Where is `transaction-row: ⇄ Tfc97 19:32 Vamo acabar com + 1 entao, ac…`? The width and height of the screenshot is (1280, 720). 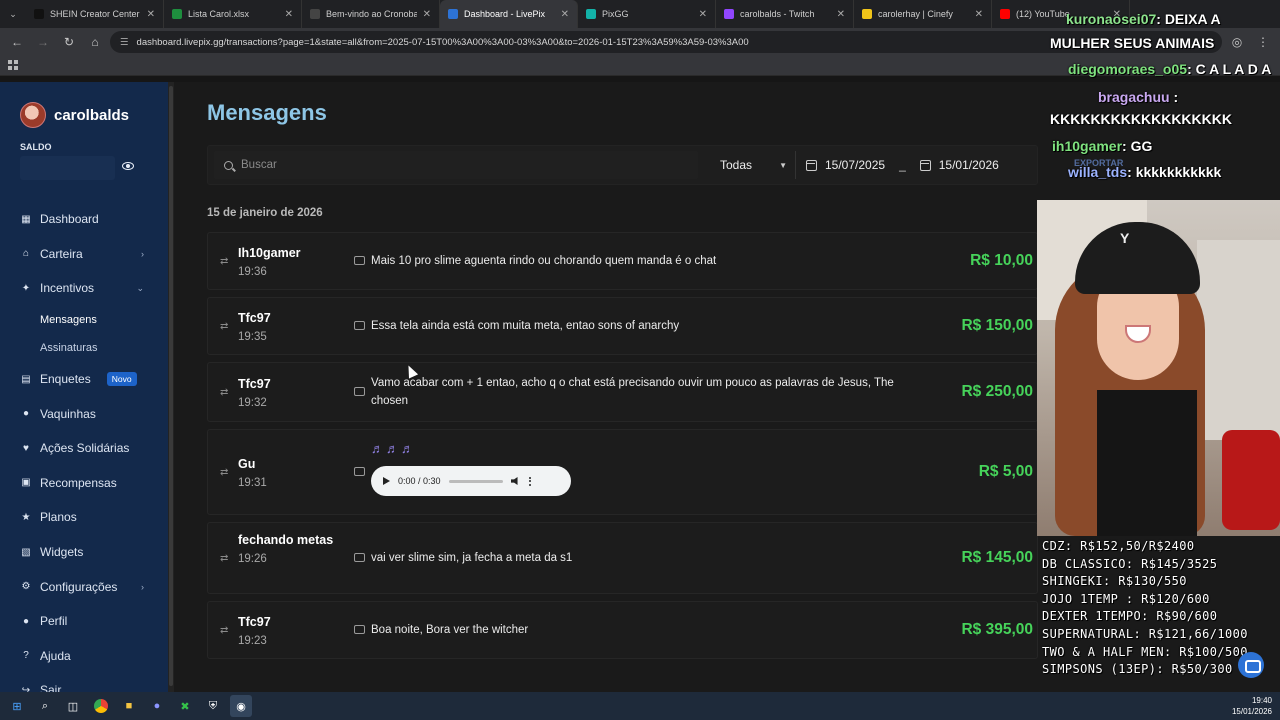 transaction-row: ⇄ Tfc97 19:32 Vamo acabar com + 1 entao, ac… is located at coordinates (622, 392).